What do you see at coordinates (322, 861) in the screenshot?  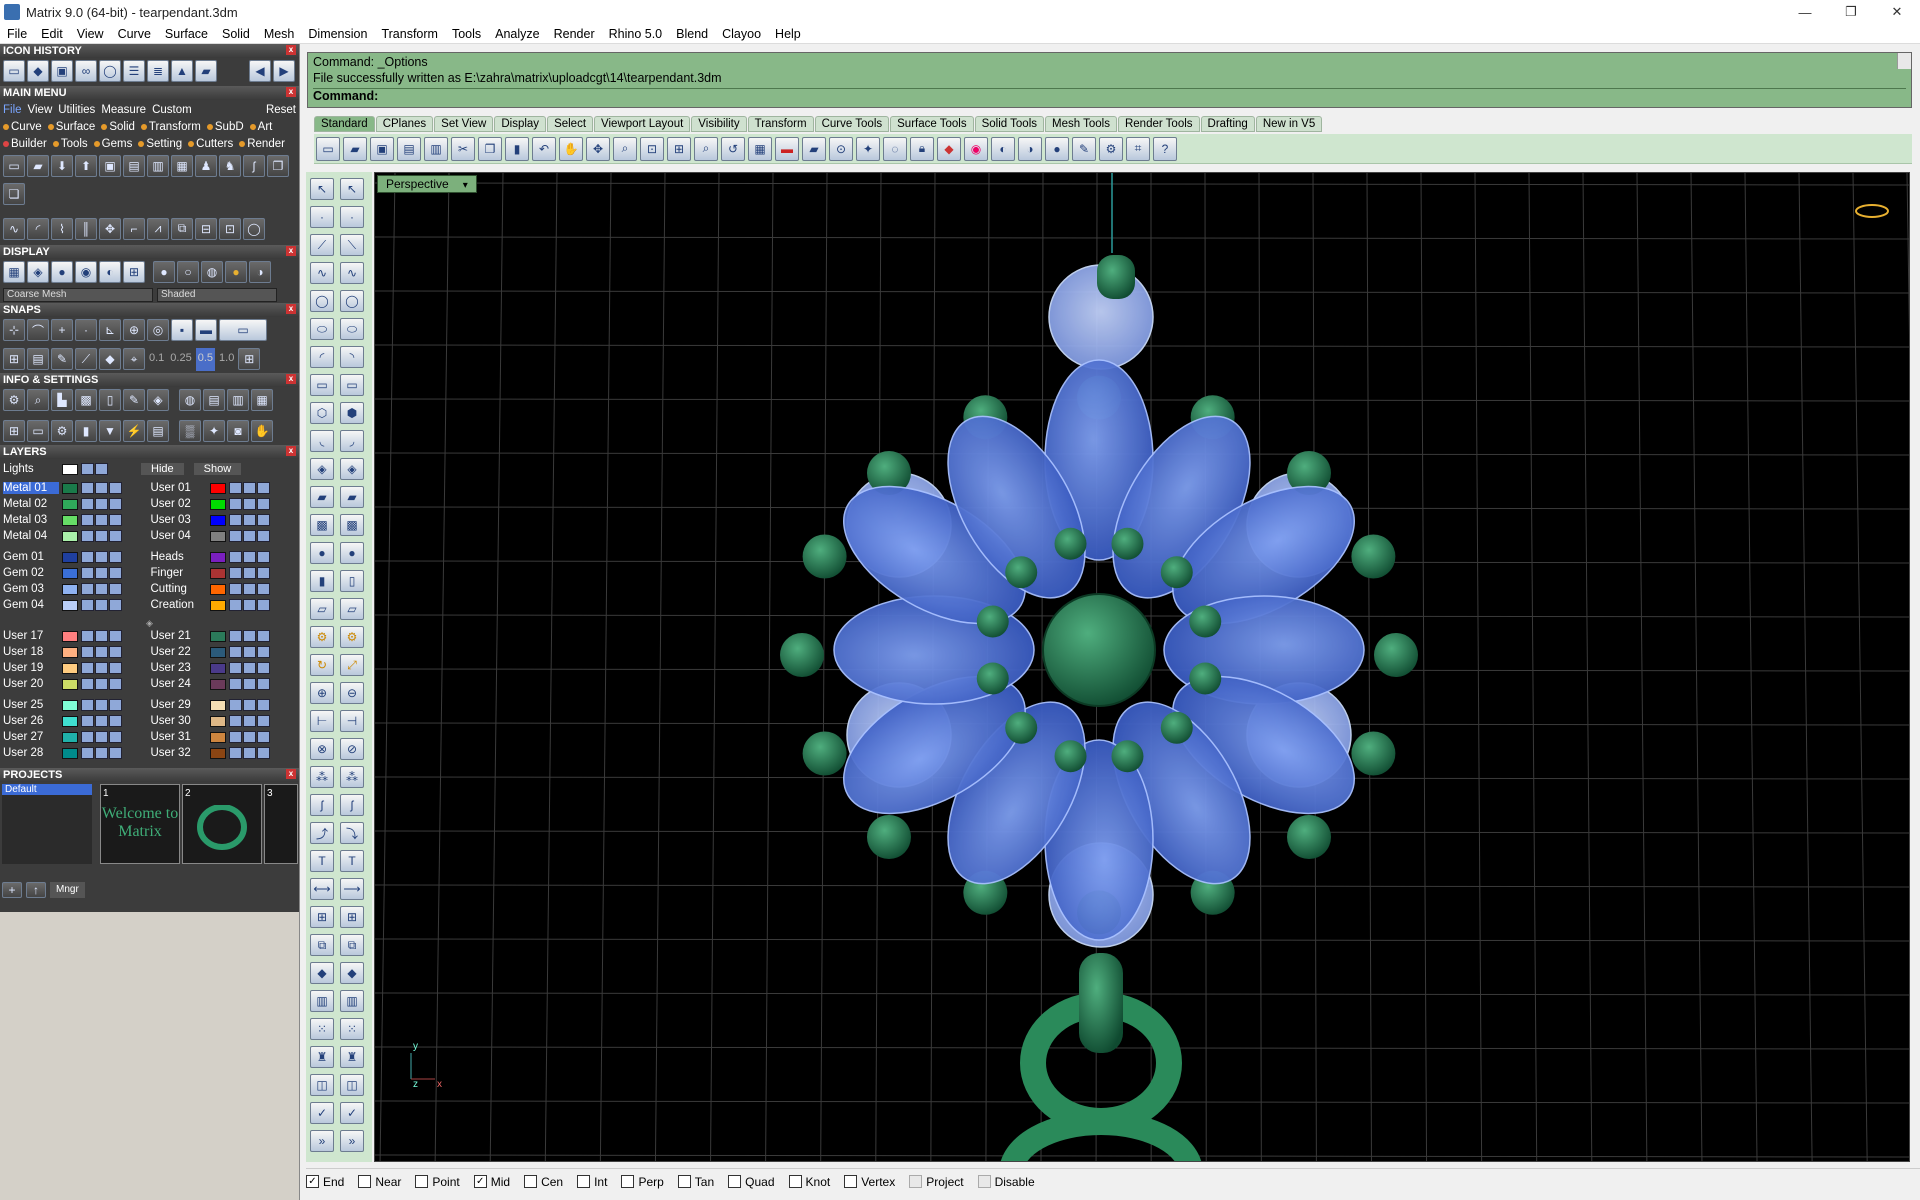 I see `text-icon: T` at bounding box center [322, 861].